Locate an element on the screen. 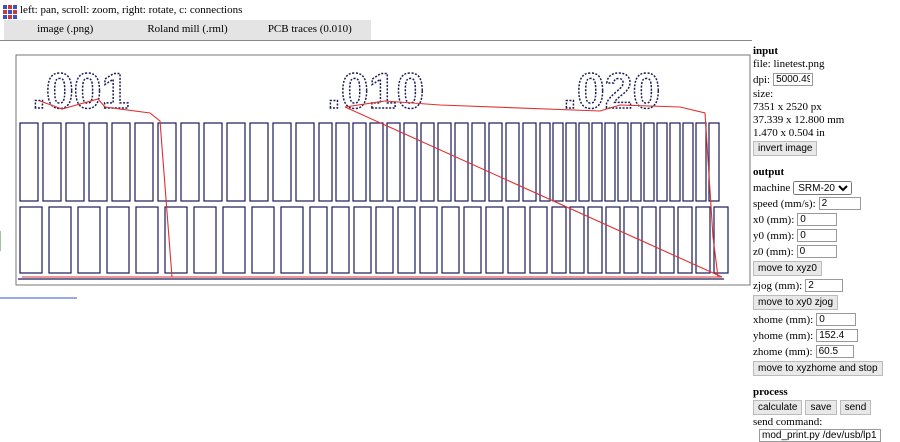 Image resolution: width=900 pixels, height=442 pixels. board-label-001: .001 is located at coordinates (80, 91).